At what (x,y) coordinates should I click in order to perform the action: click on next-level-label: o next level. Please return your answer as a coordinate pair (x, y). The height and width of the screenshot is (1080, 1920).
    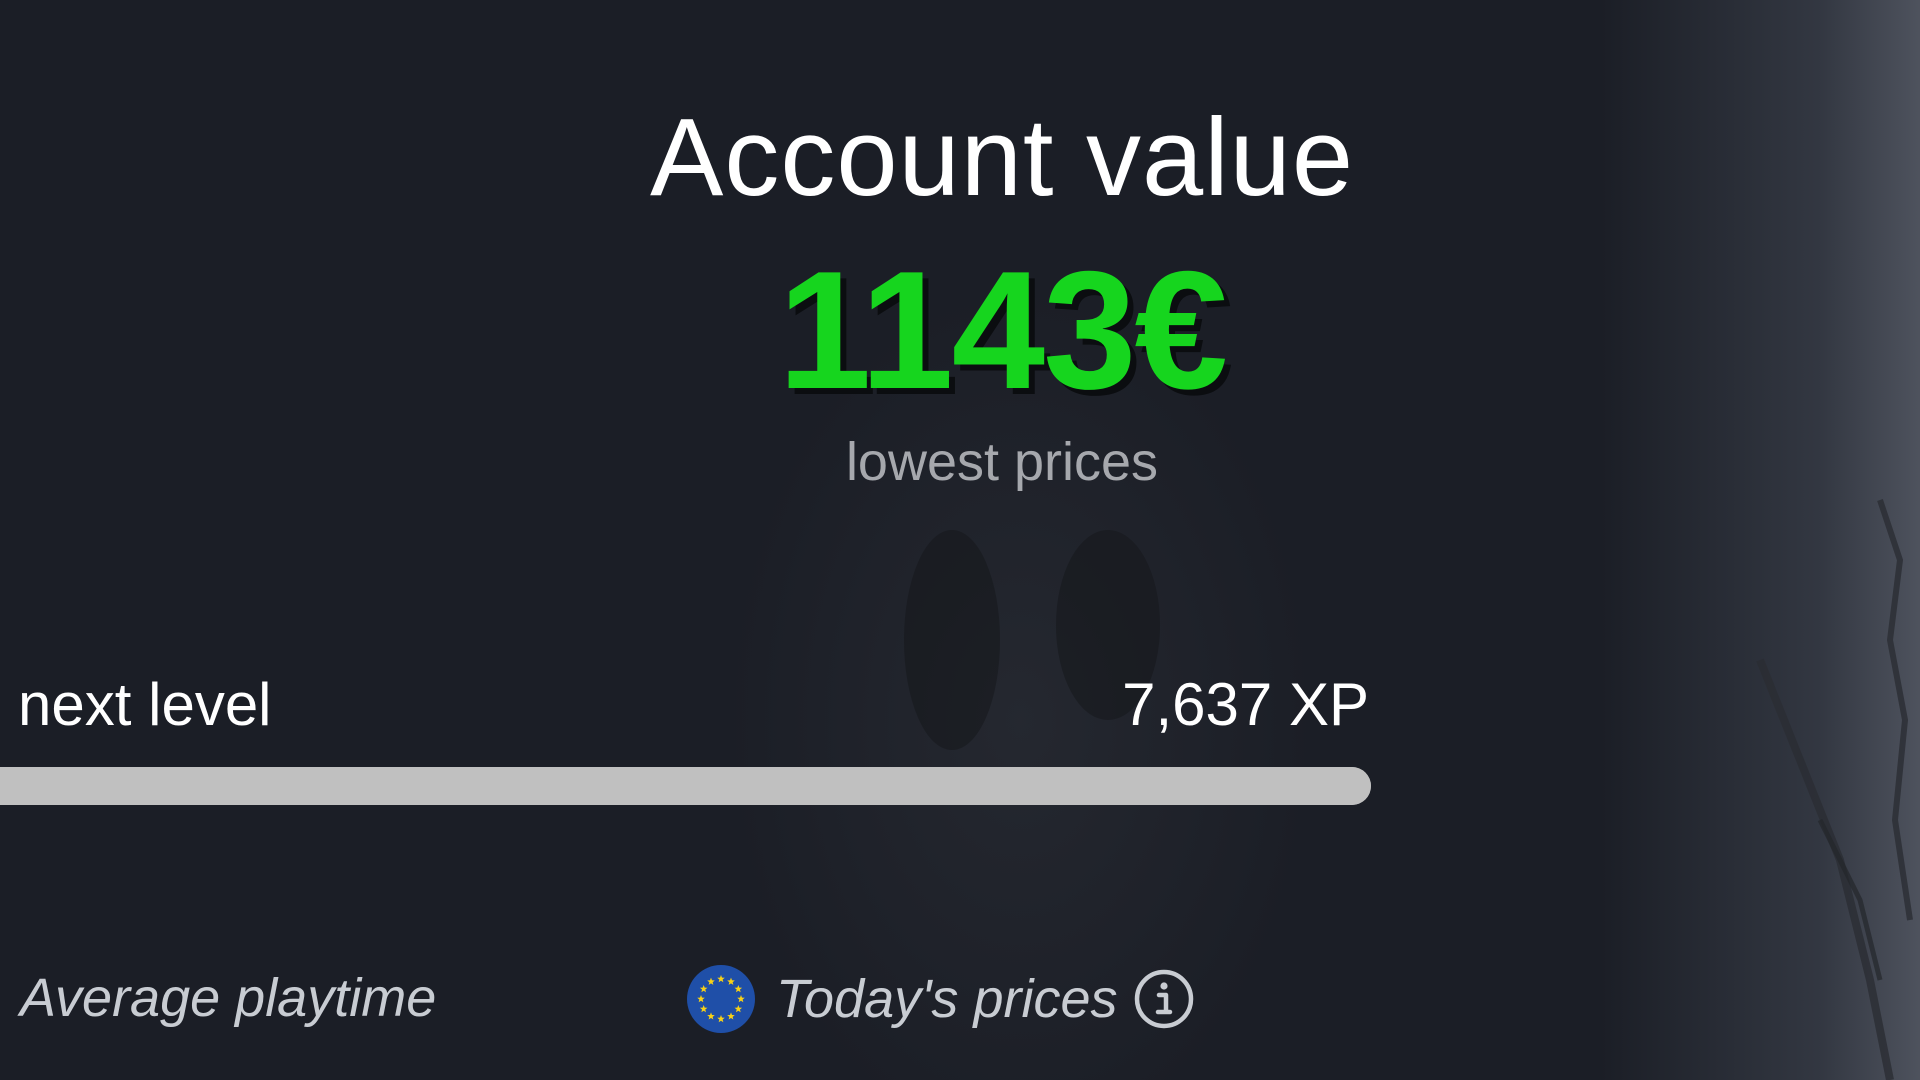
    Looking at the image, I should click on (136, 704).